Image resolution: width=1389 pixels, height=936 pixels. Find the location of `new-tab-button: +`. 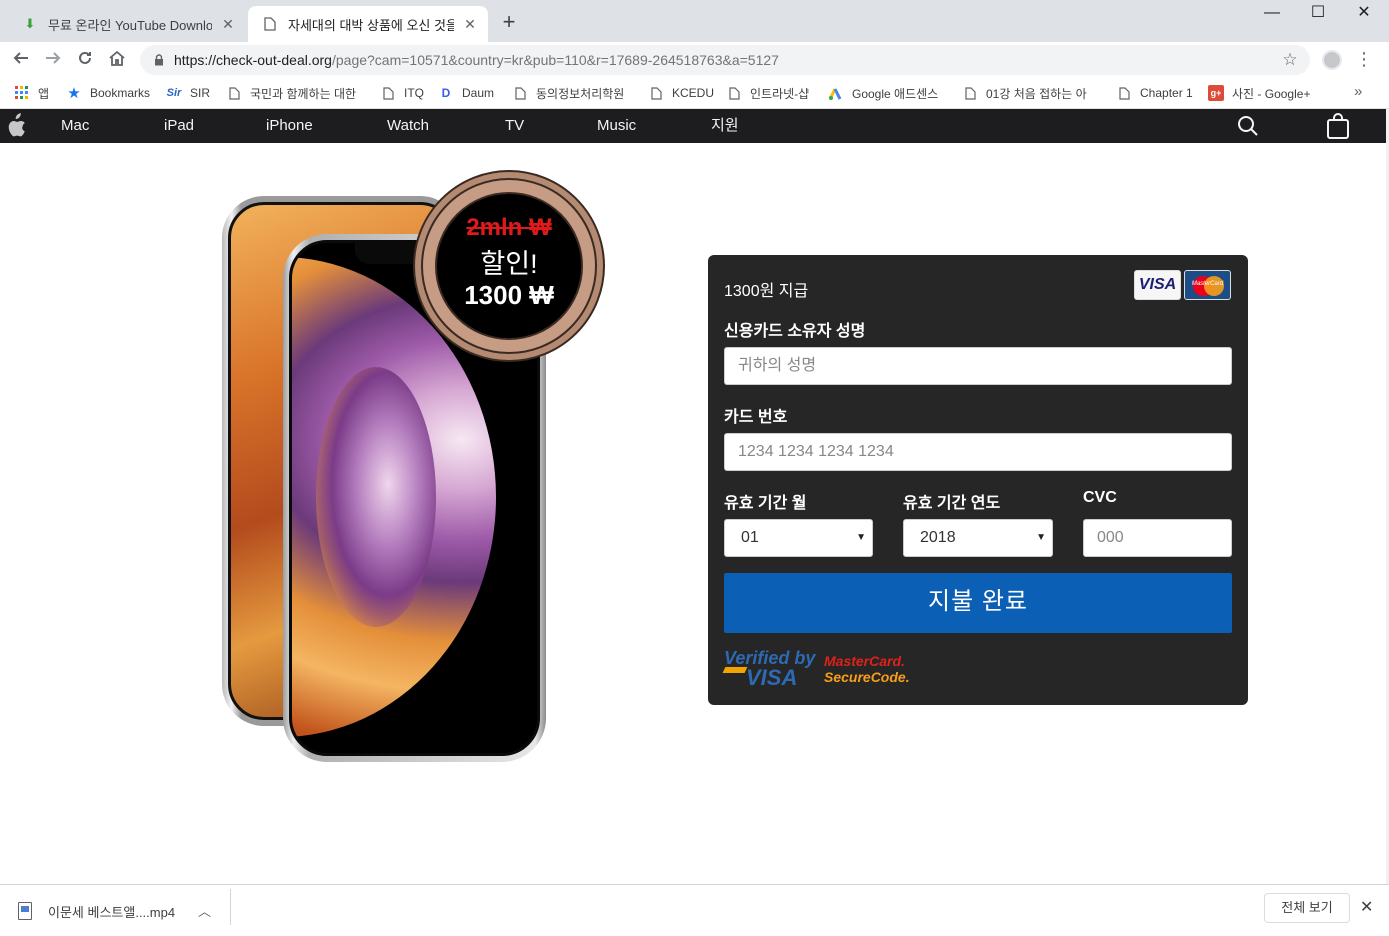

new-tab-button: + is located at coordinates (509, 22).